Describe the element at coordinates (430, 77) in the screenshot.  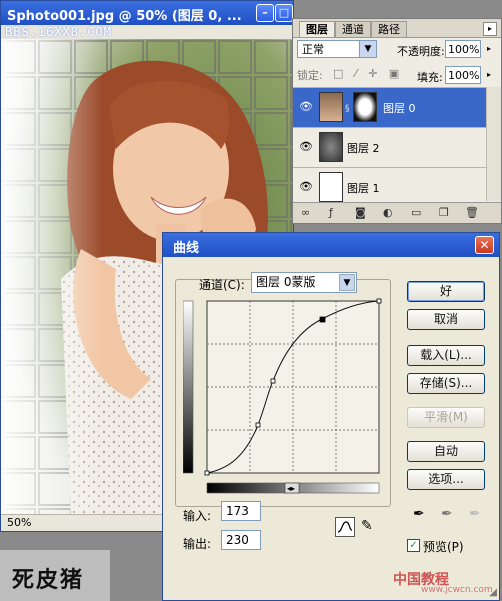
I see `fill-label: 填充:` at that location.